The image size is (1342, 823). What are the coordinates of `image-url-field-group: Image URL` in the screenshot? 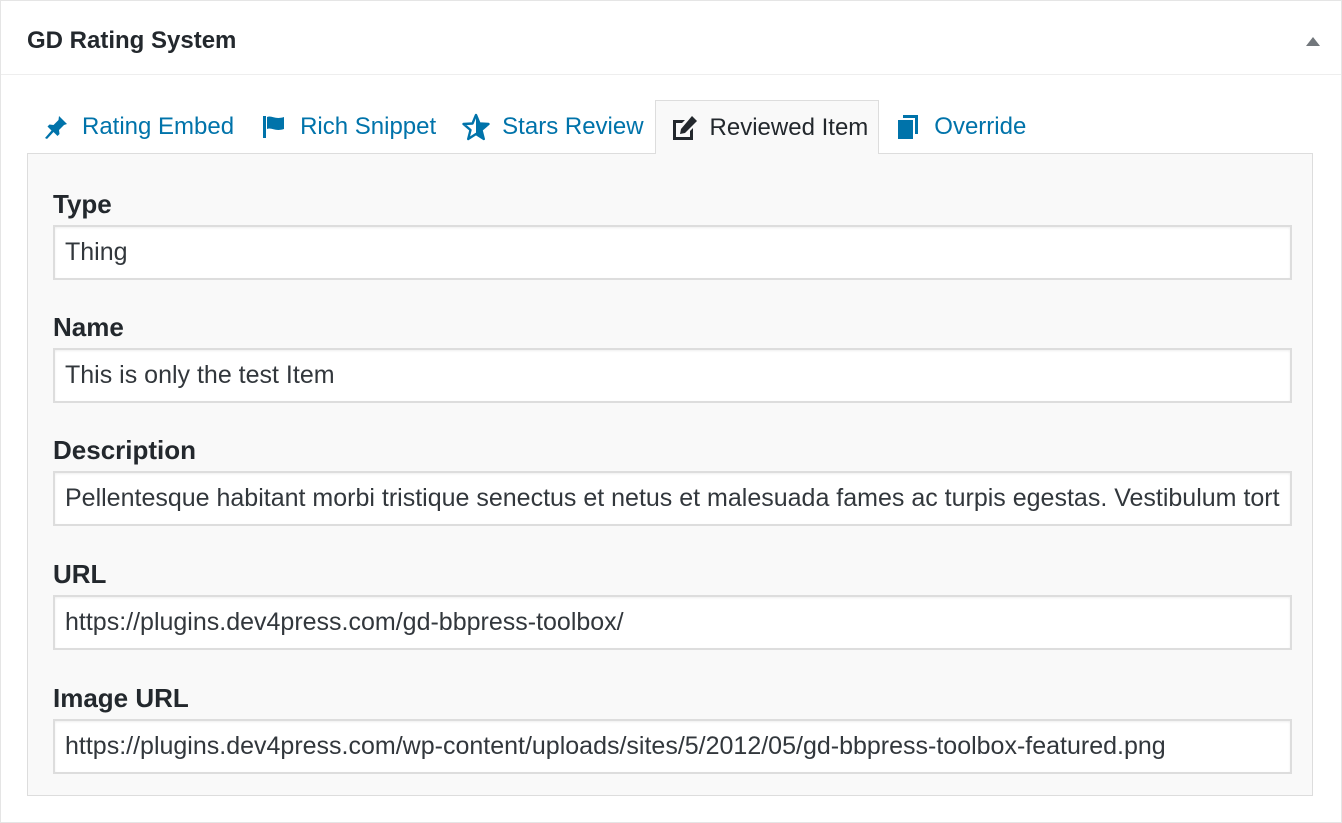 It's located at (672, 727).